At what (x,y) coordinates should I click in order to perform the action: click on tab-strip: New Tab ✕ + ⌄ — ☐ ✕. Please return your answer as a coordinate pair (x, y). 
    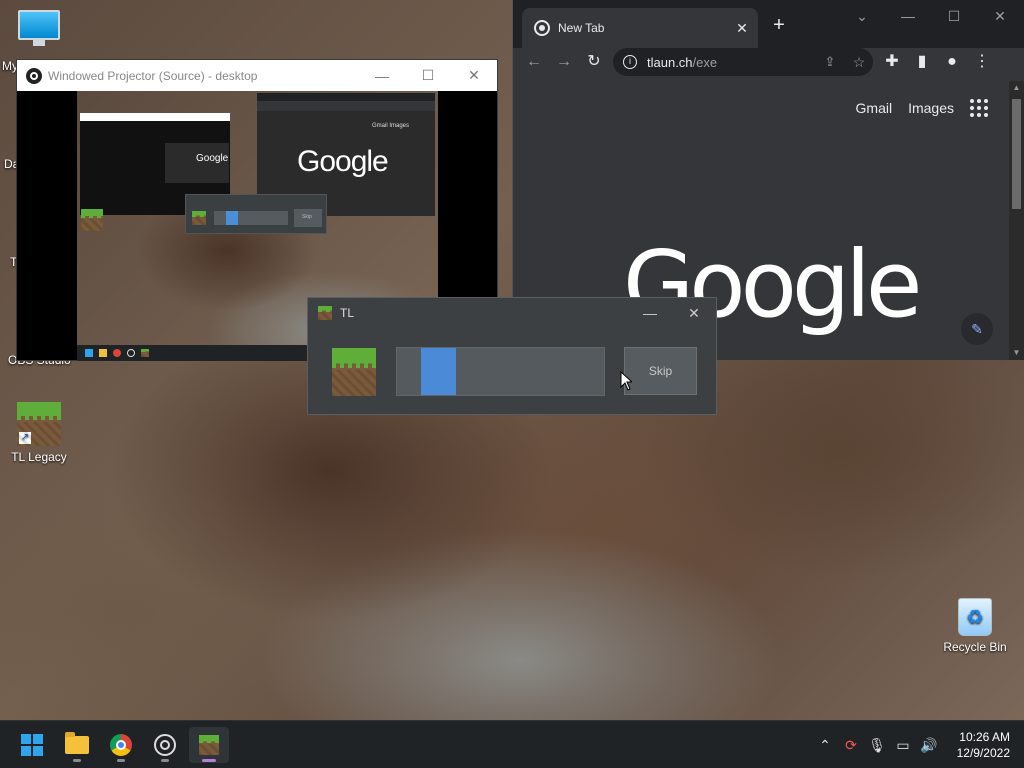
    Looking at the image, I should click on (768, 24).